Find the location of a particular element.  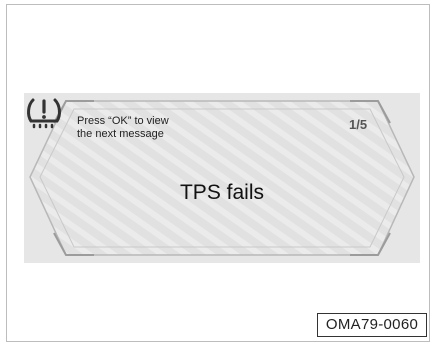

warning-message: TPS fails is located at coordinates (222, 192).